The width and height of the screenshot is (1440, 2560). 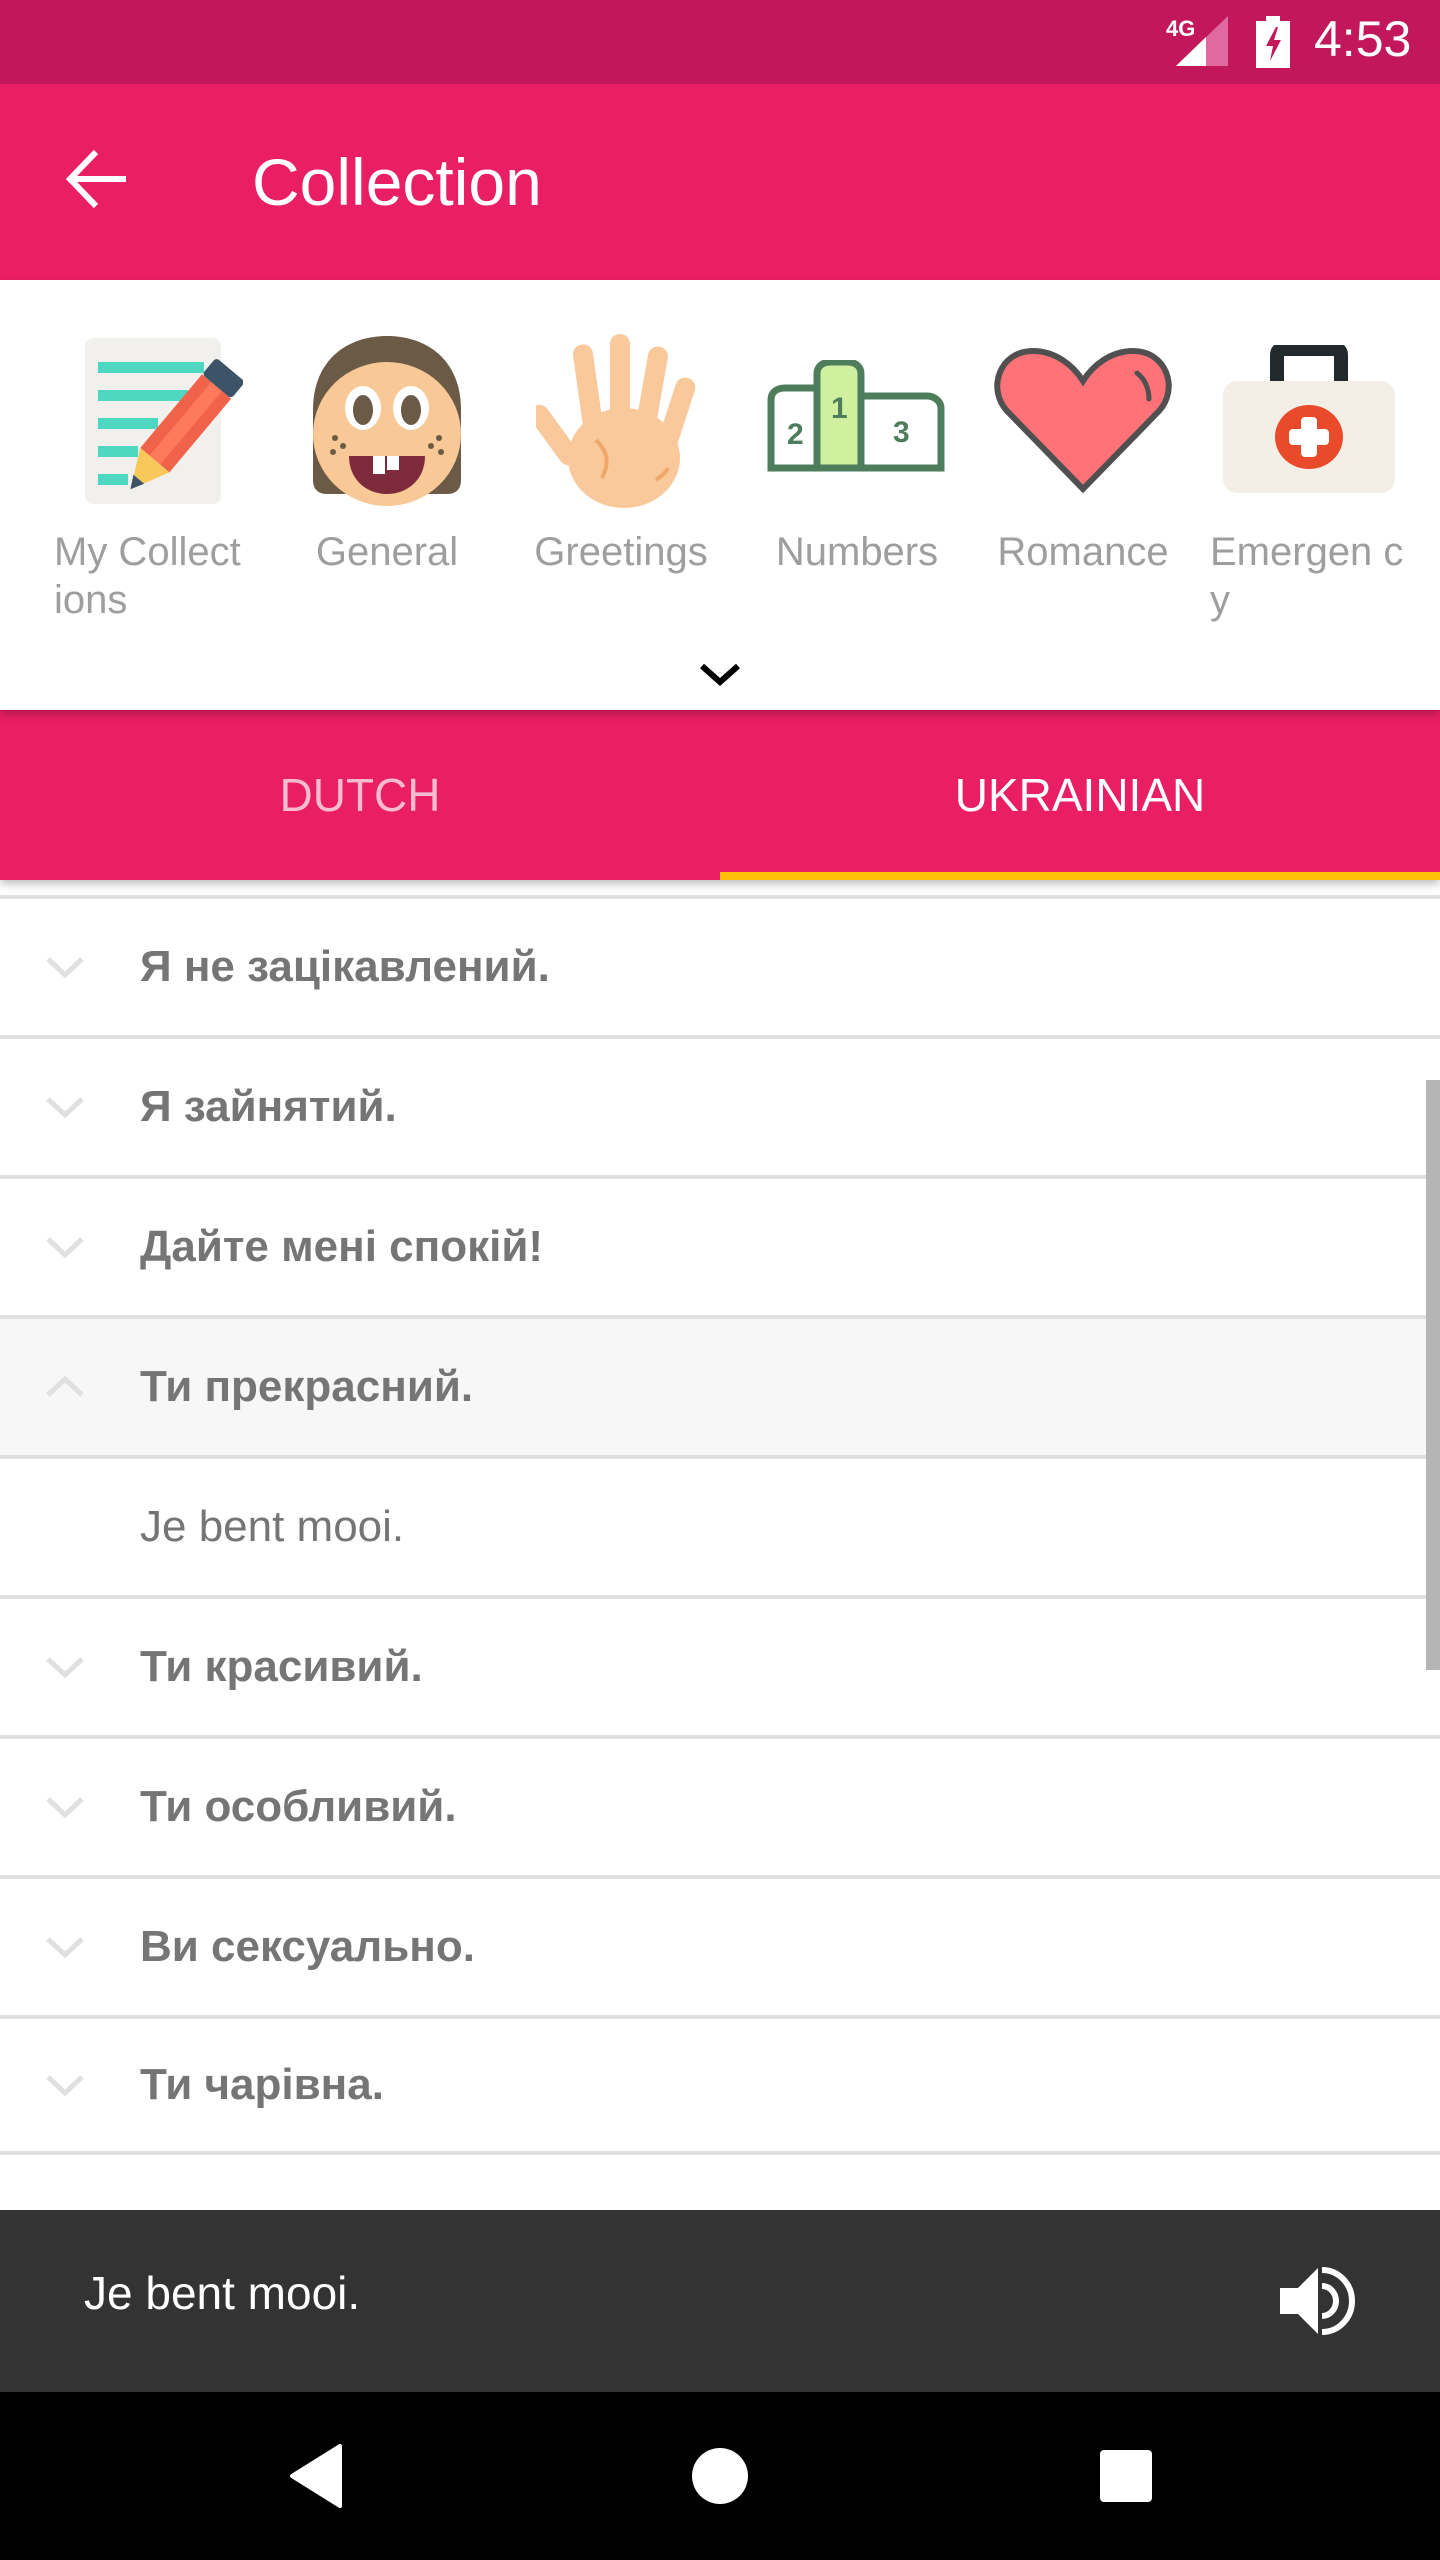 What do you see at coordinates (857, 552) in the screenshot?
I see `category-label: Numbers` at bounding box center [857, 552].